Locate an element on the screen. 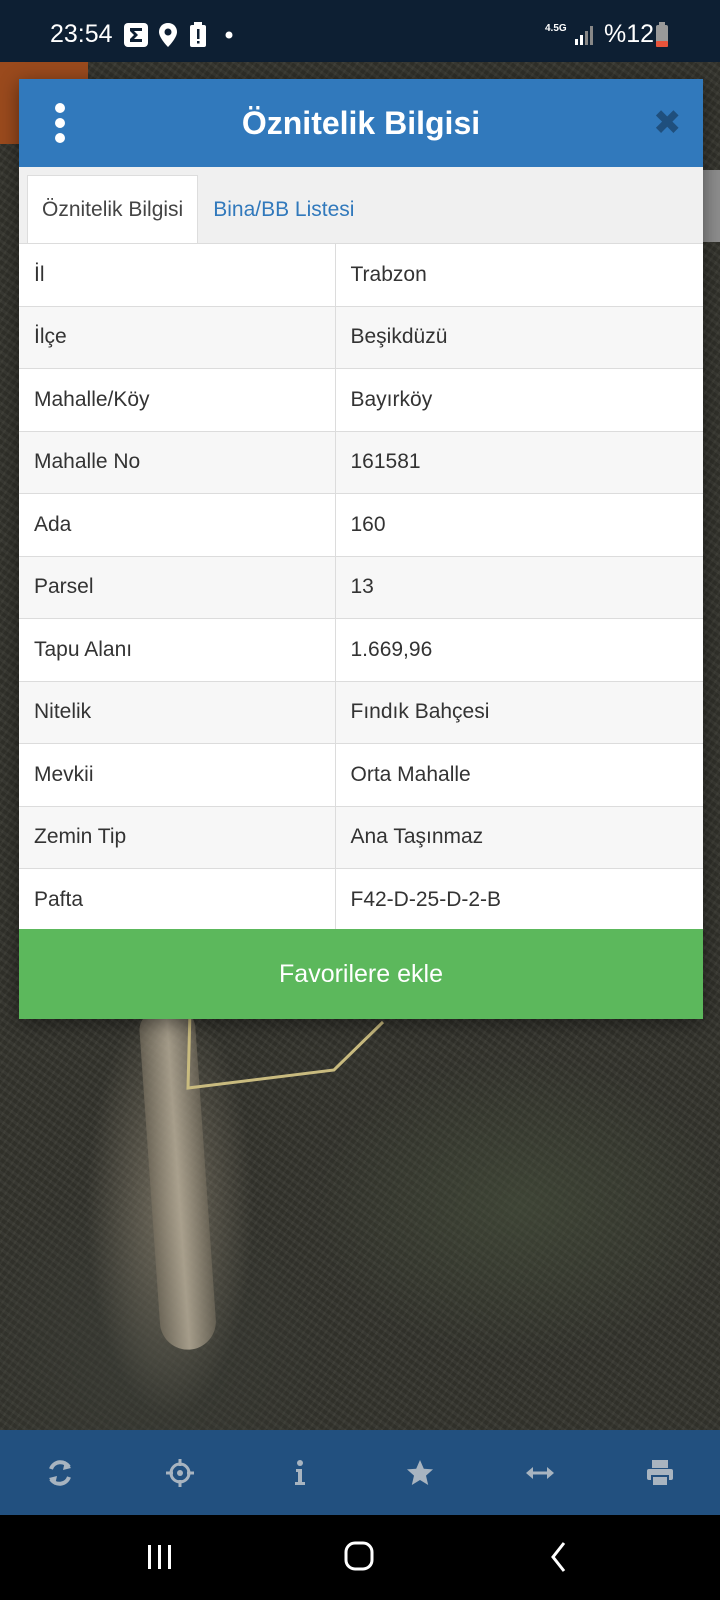 The height and width of the screenshot is (1600, 720). table-row: İlçe Beşikdüzü is located at coordinates (361, 337).